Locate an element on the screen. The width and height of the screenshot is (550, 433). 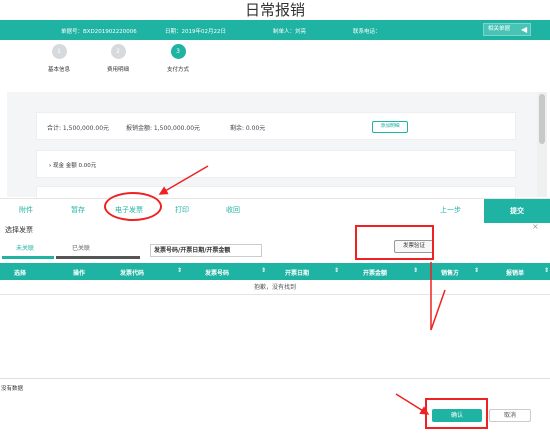
doc-number: 单据号：BXD201902220006 is located at coordinates (99, 32).